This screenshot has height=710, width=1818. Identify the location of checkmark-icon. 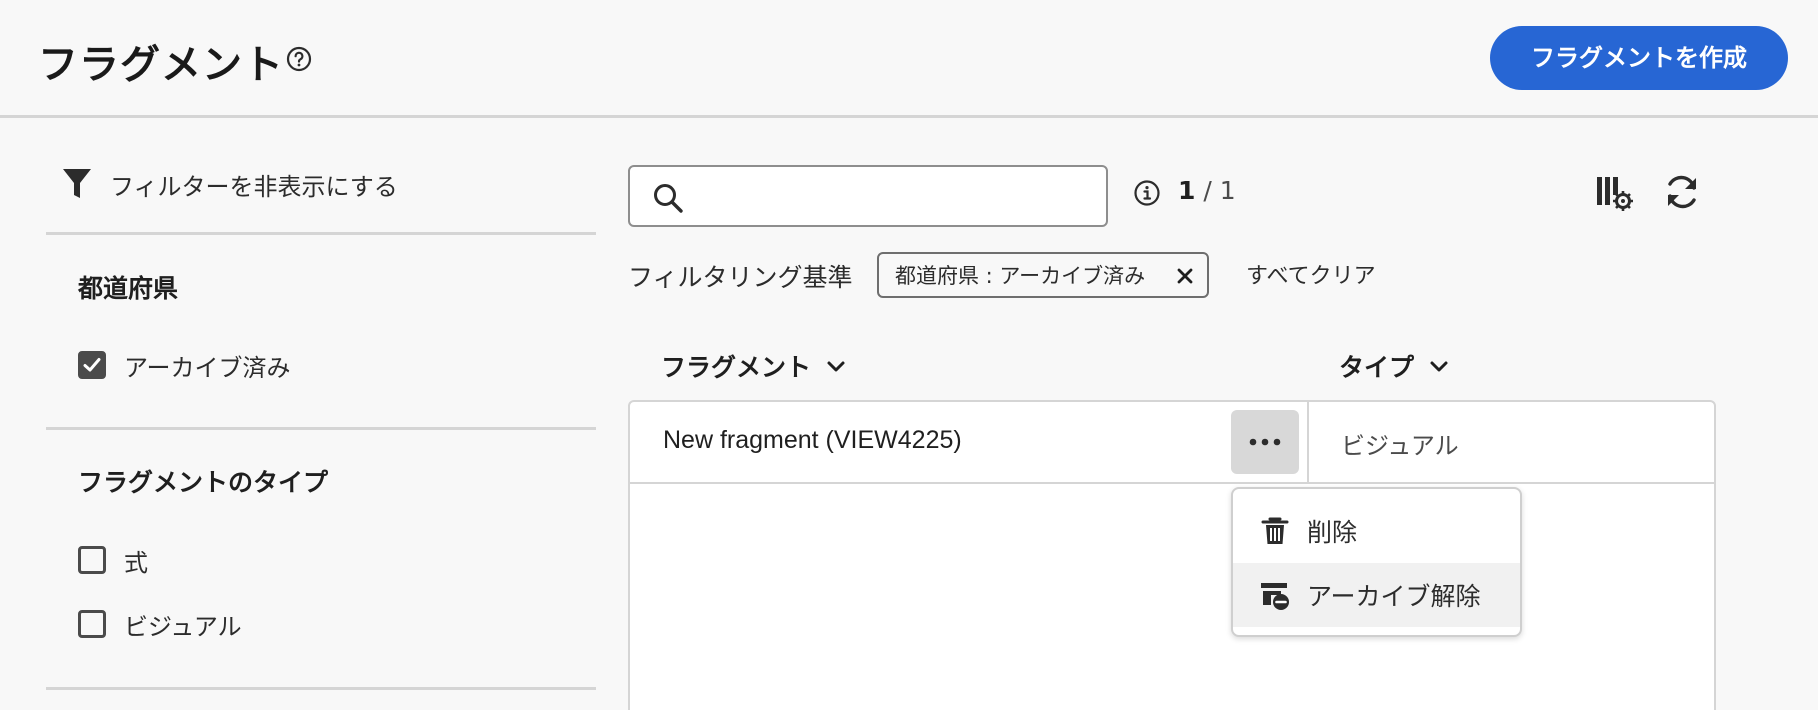
(92, 365).